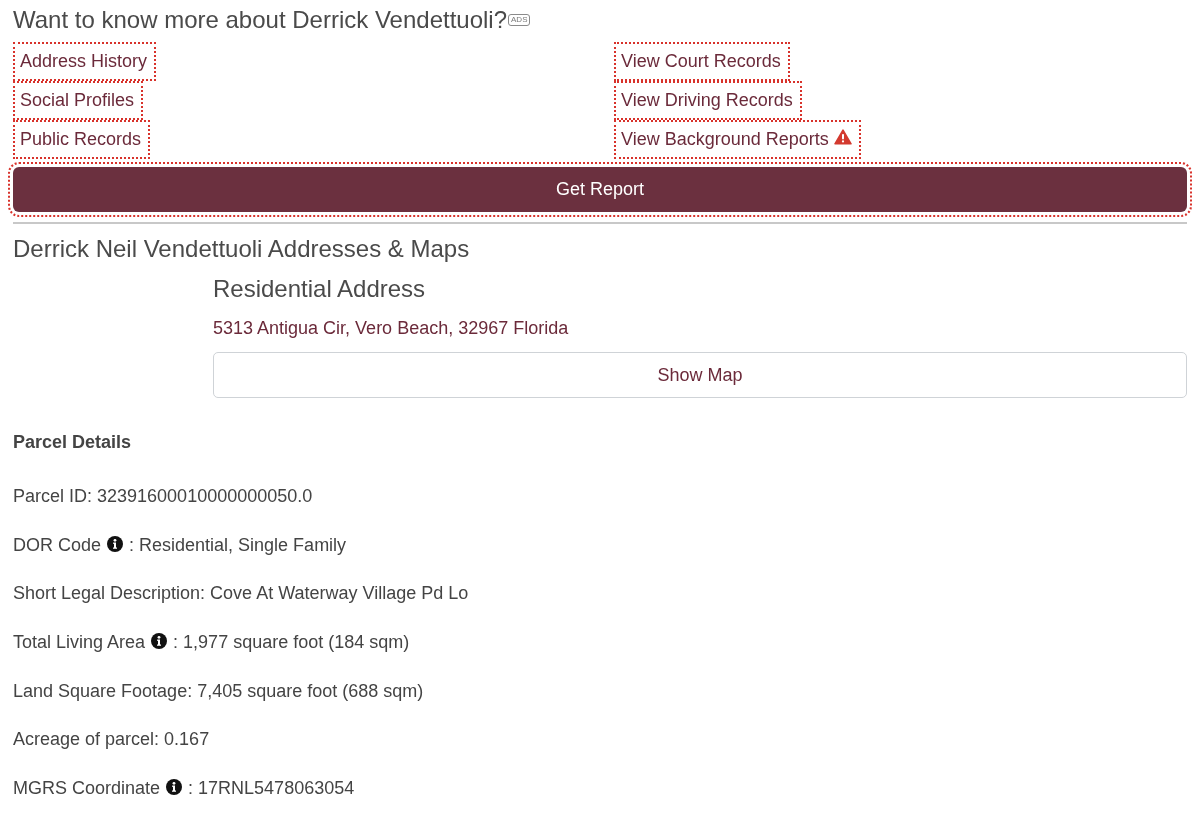 The width and height of the screenshot is (1200, 818). I want to click on parcel-label: Total Living Area, so click(79, 643).